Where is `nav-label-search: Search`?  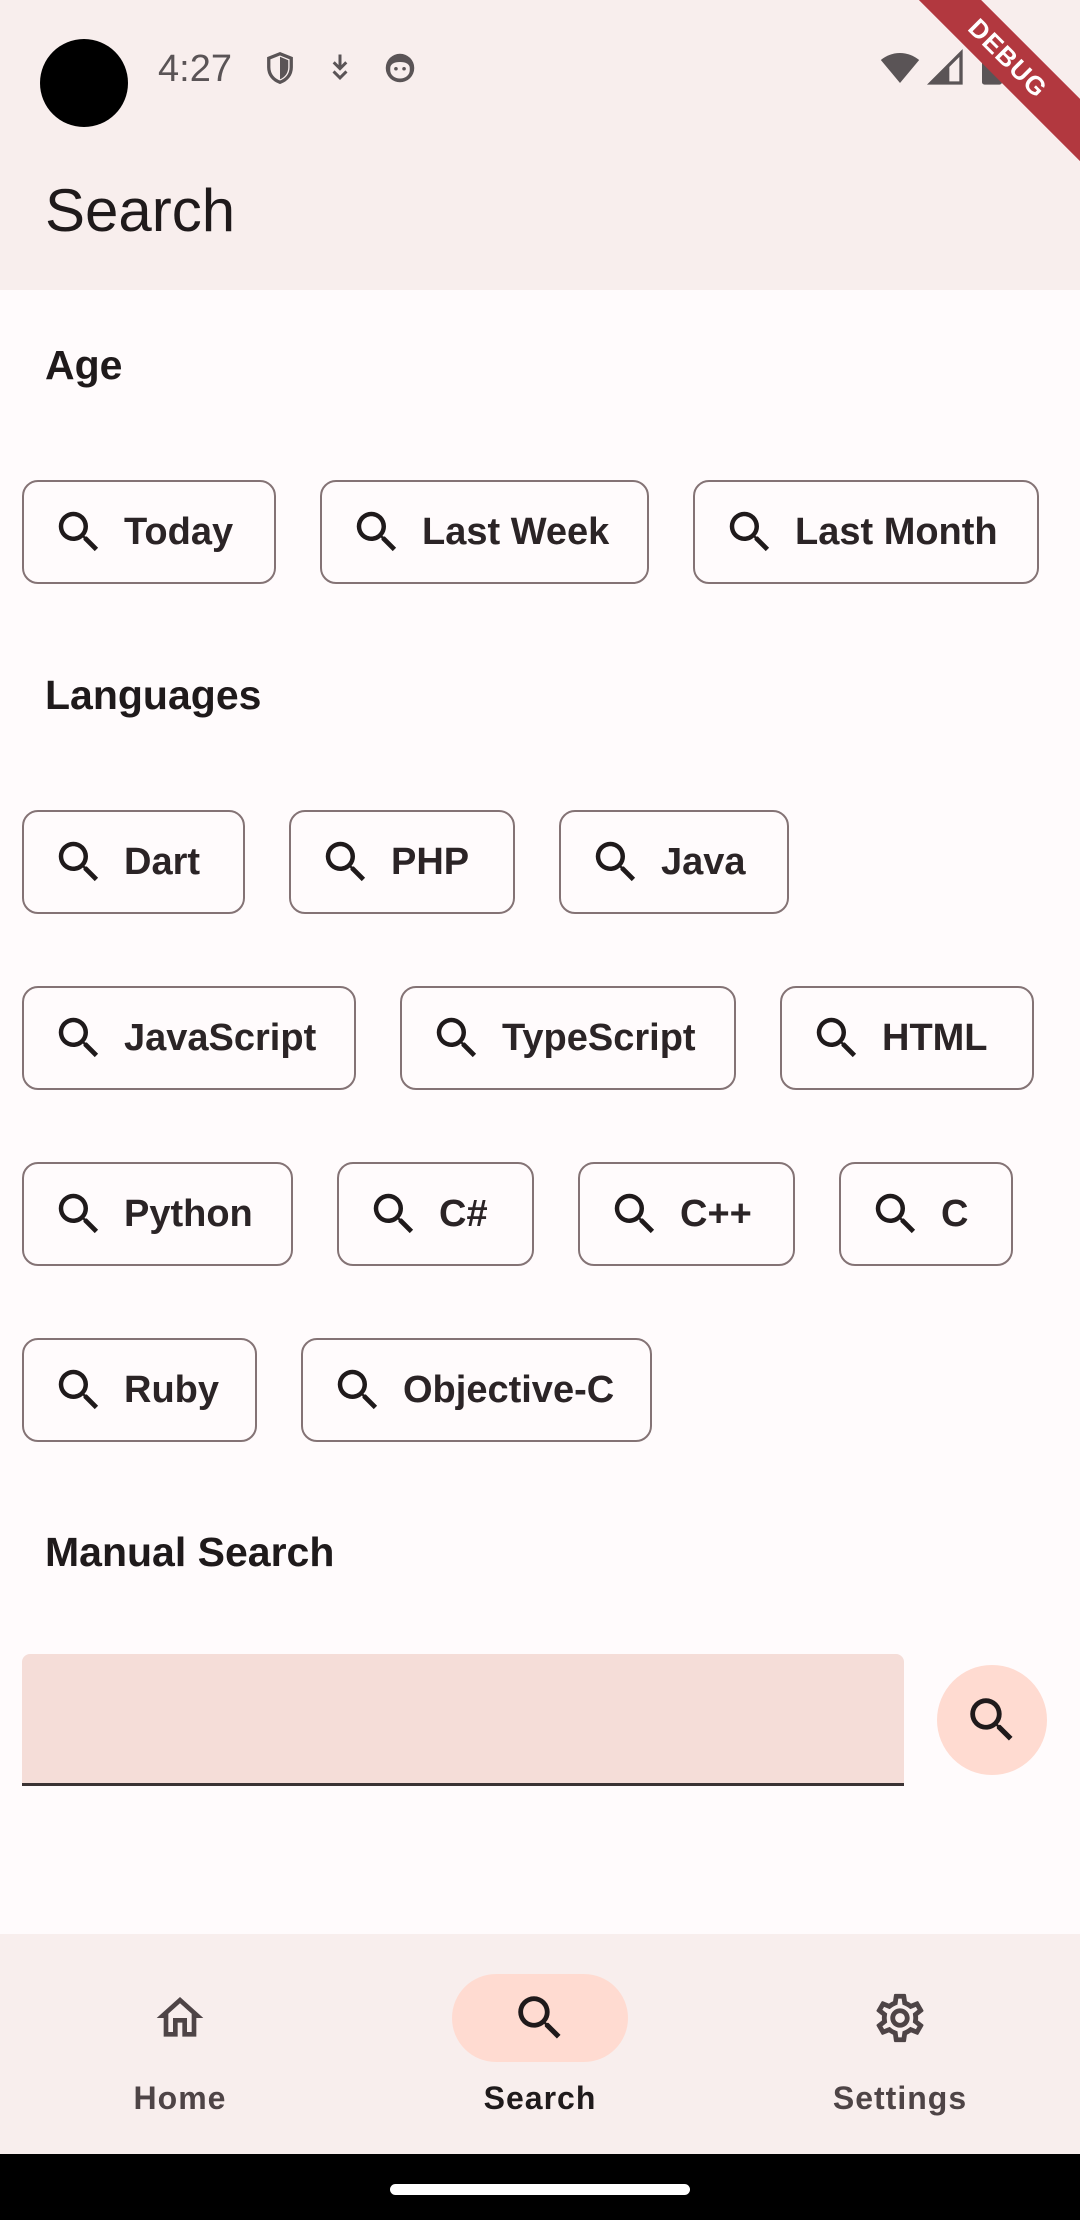
nav-label-search: Search is located at coordinates (540, 2098).